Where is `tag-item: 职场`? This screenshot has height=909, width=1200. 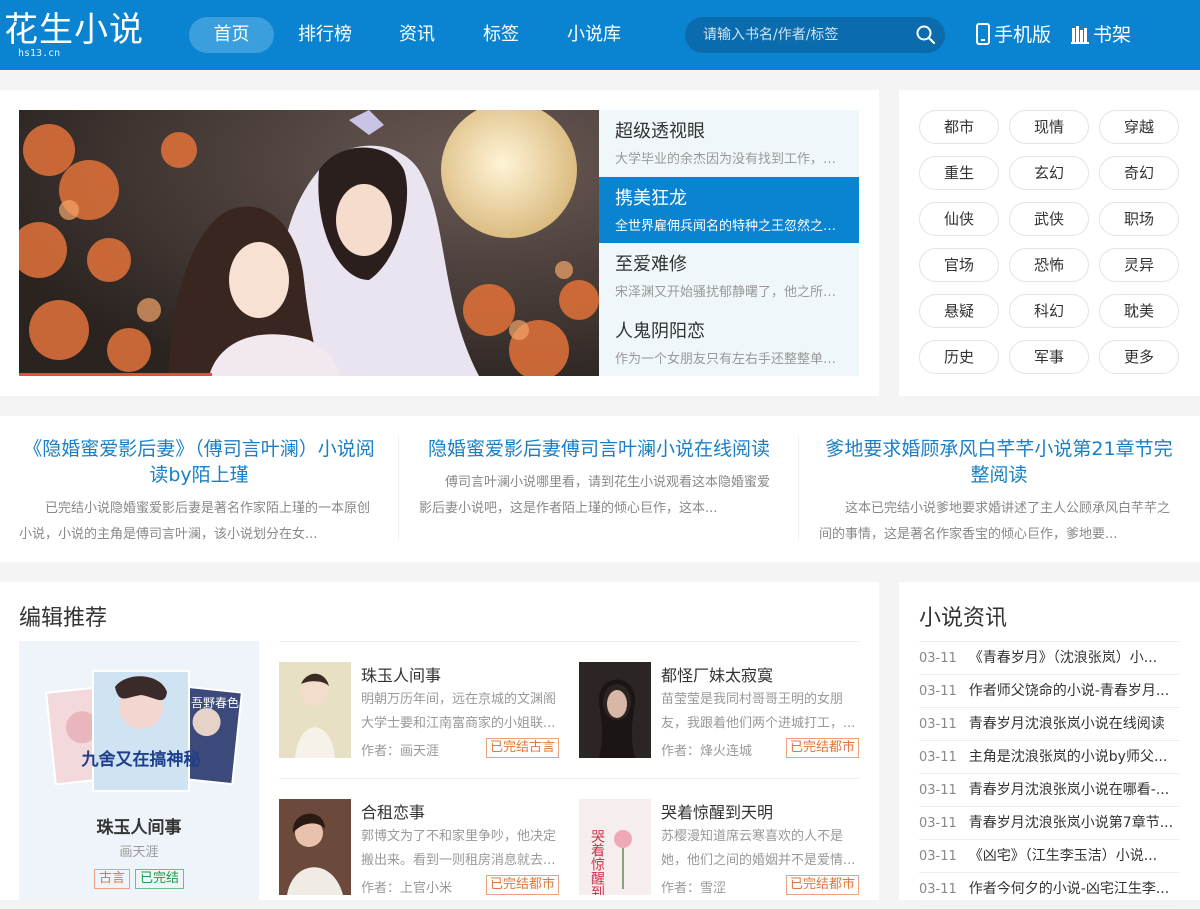
tag-item: 职场 is located at coordinates (1139, 219).